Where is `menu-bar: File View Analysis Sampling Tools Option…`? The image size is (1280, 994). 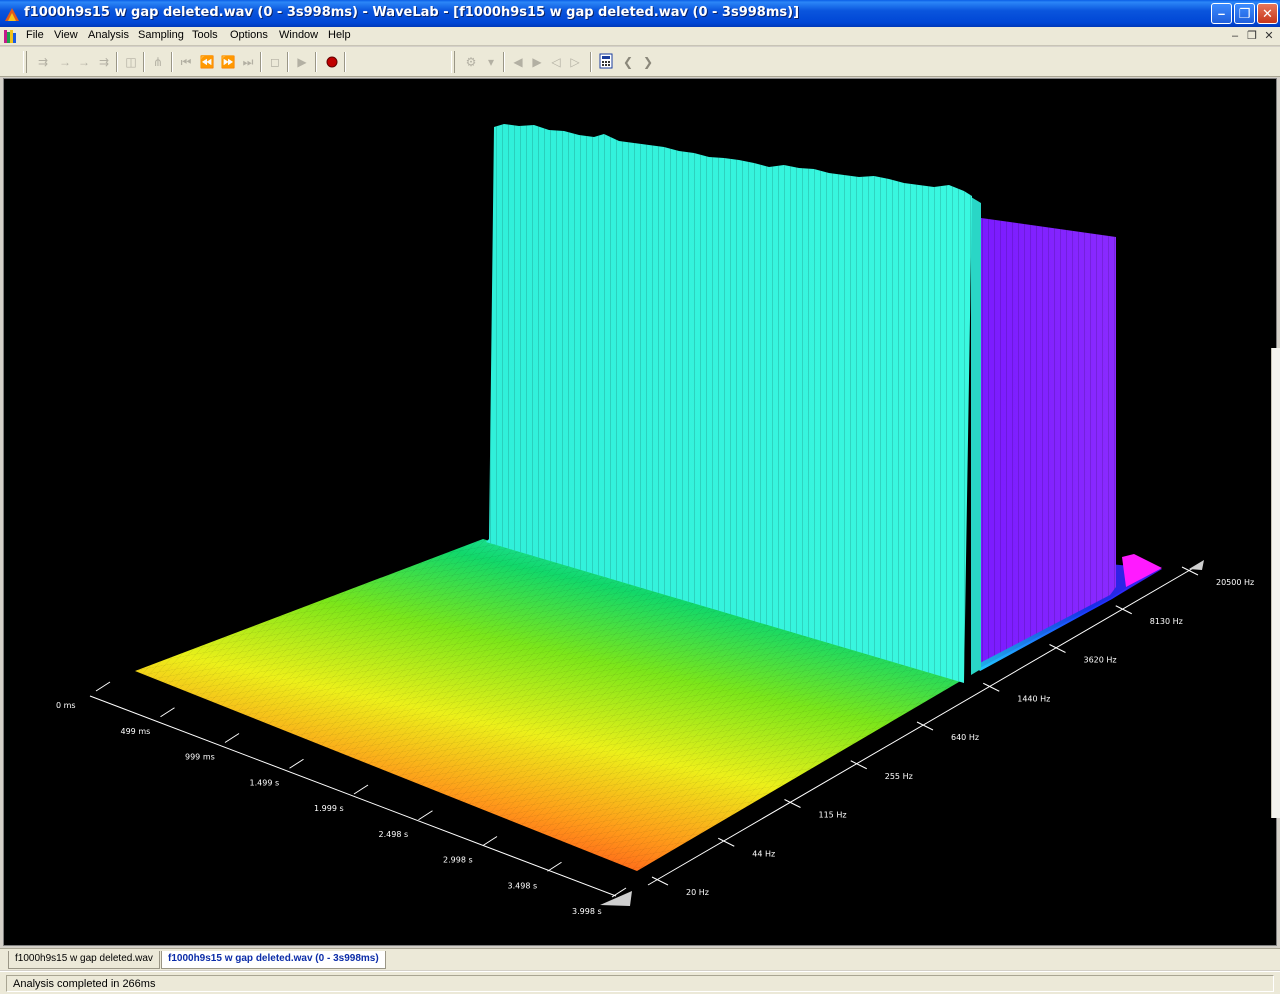
menu-bar: File View Analysis Sampling Tools Option… is located at coordinates (640, 36).